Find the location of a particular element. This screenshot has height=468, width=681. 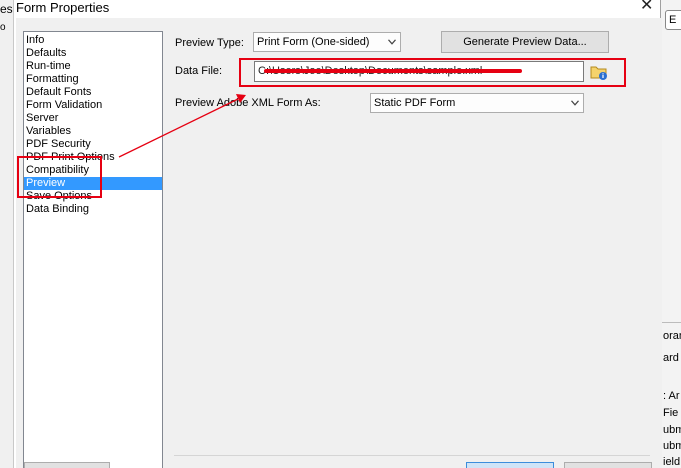

data-file-label: Data File: is located at coordinates (199, 71).